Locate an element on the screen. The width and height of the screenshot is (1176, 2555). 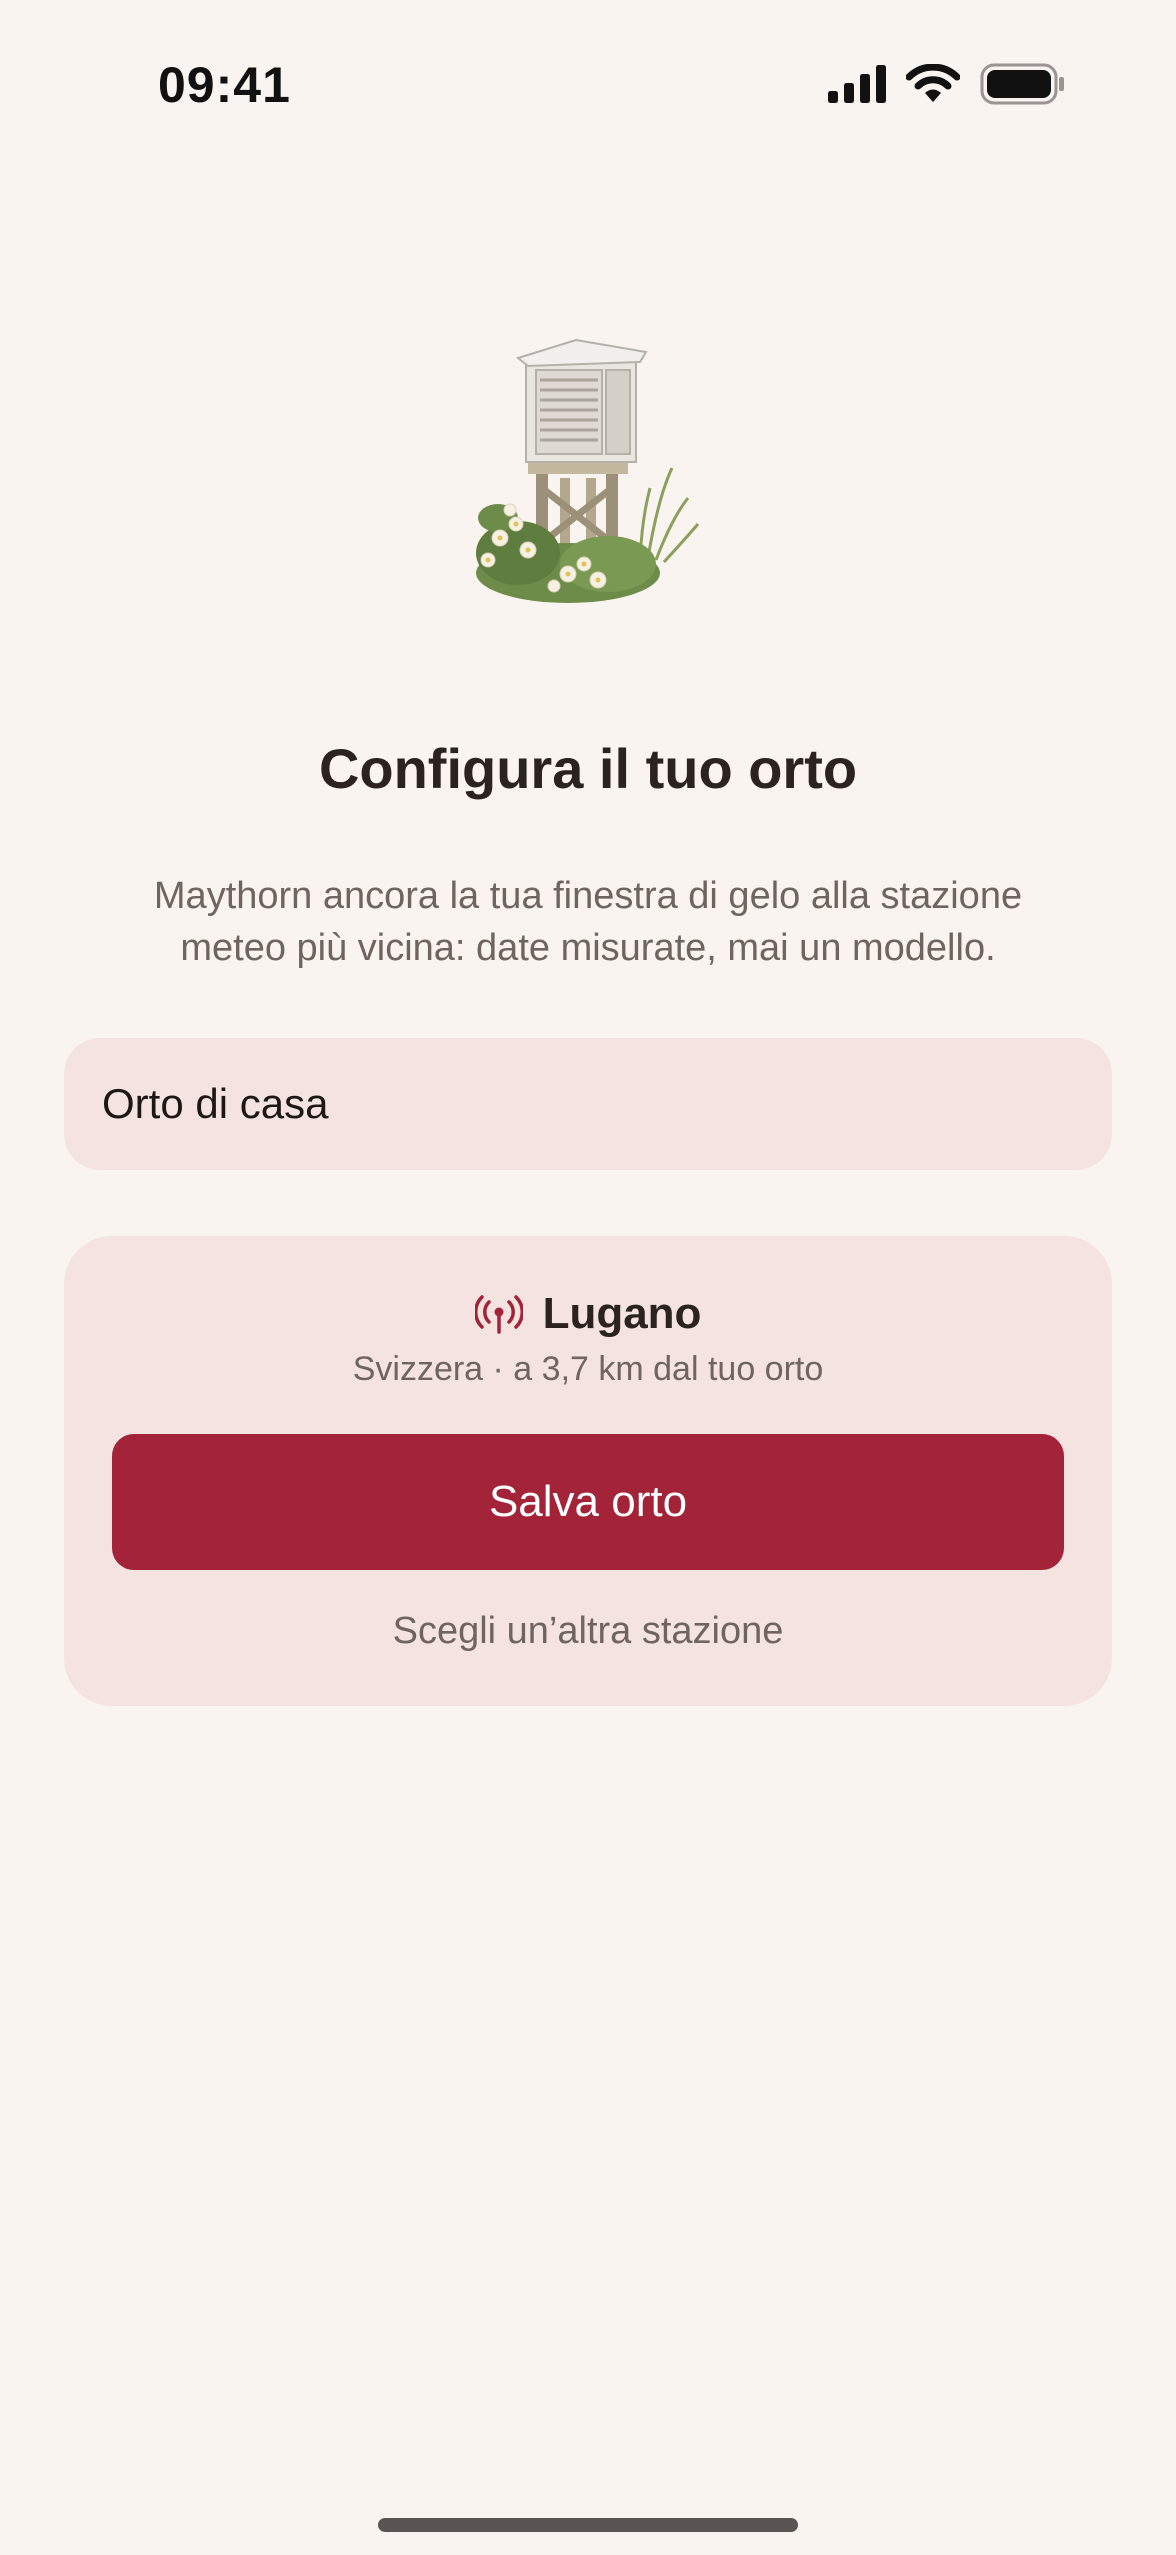
save-garden-button: Salva orto is located at coordinates (588, 1502).